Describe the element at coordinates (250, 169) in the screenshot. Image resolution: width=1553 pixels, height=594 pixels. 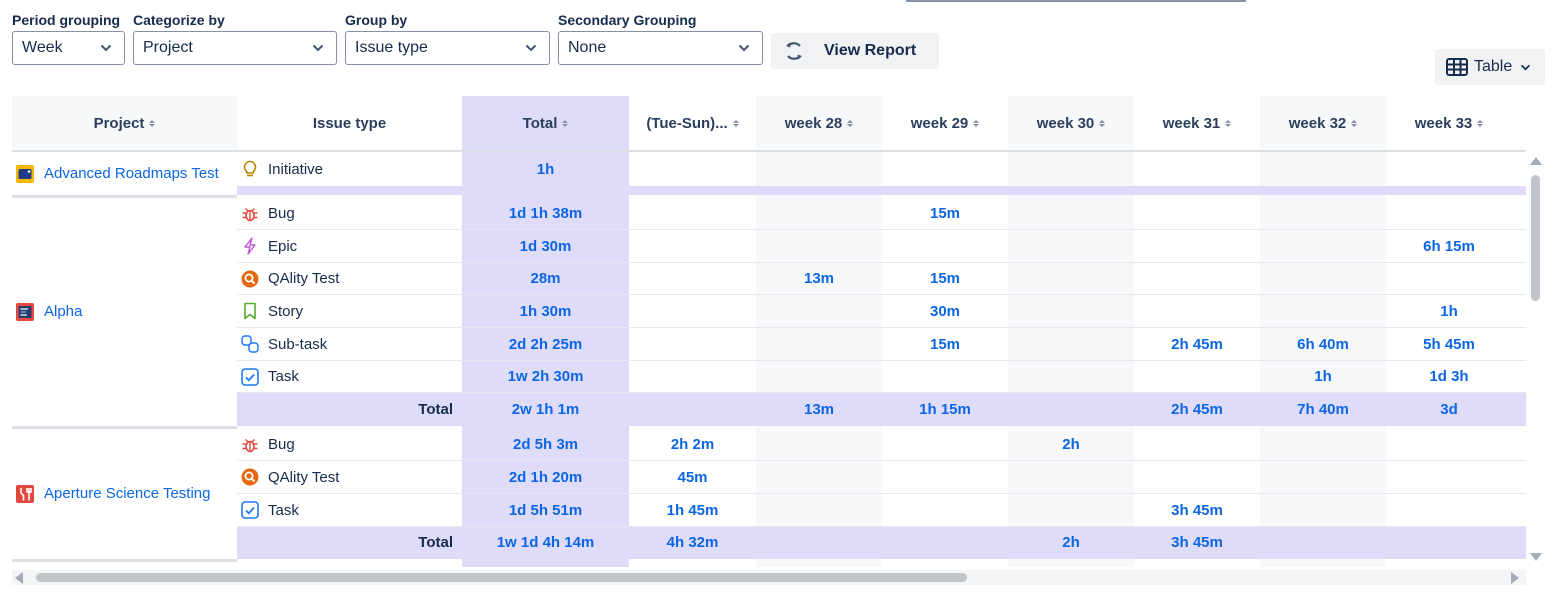
I see `lightbulb-icon` at that location.